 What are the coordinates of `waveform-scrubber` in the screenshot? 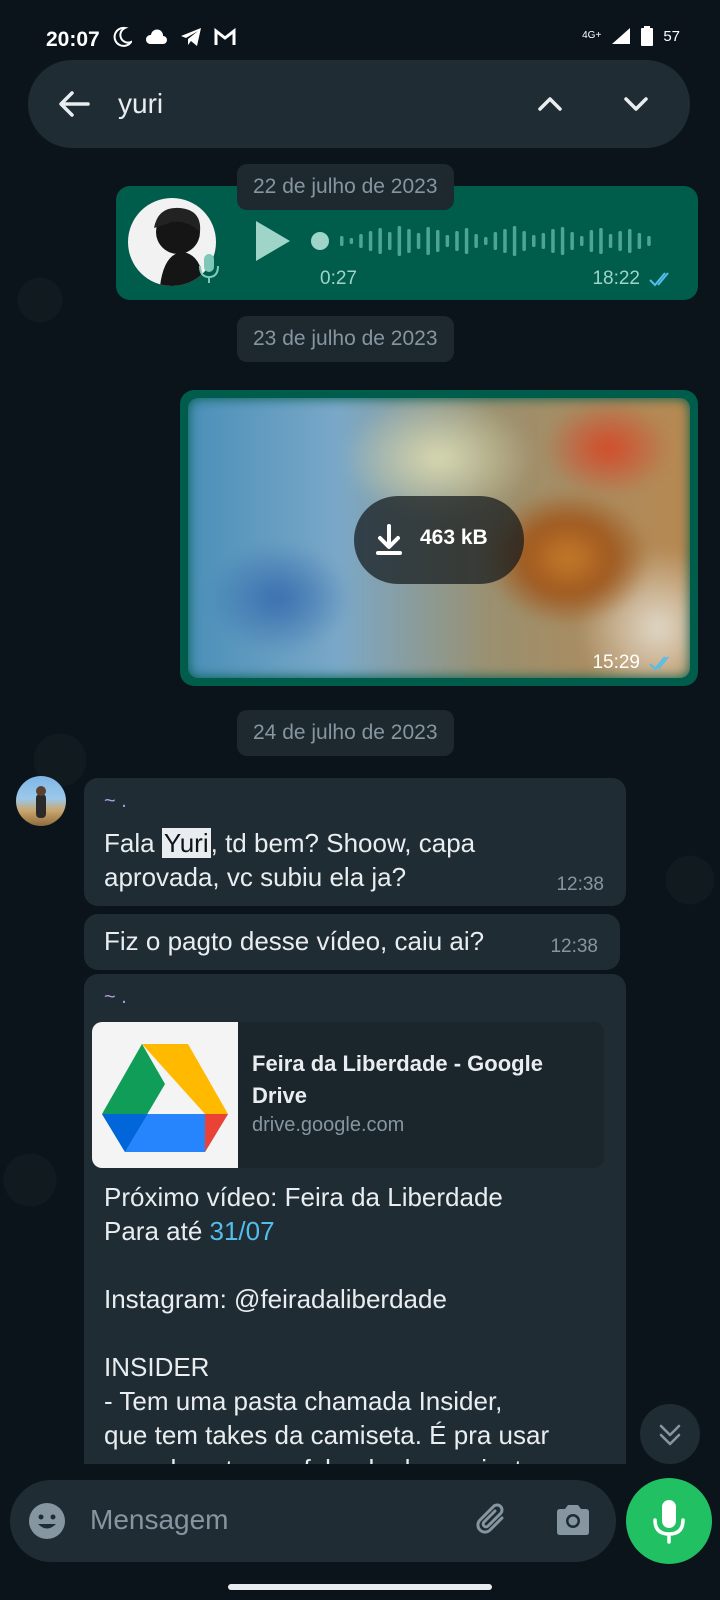 It's located at (320, 241).